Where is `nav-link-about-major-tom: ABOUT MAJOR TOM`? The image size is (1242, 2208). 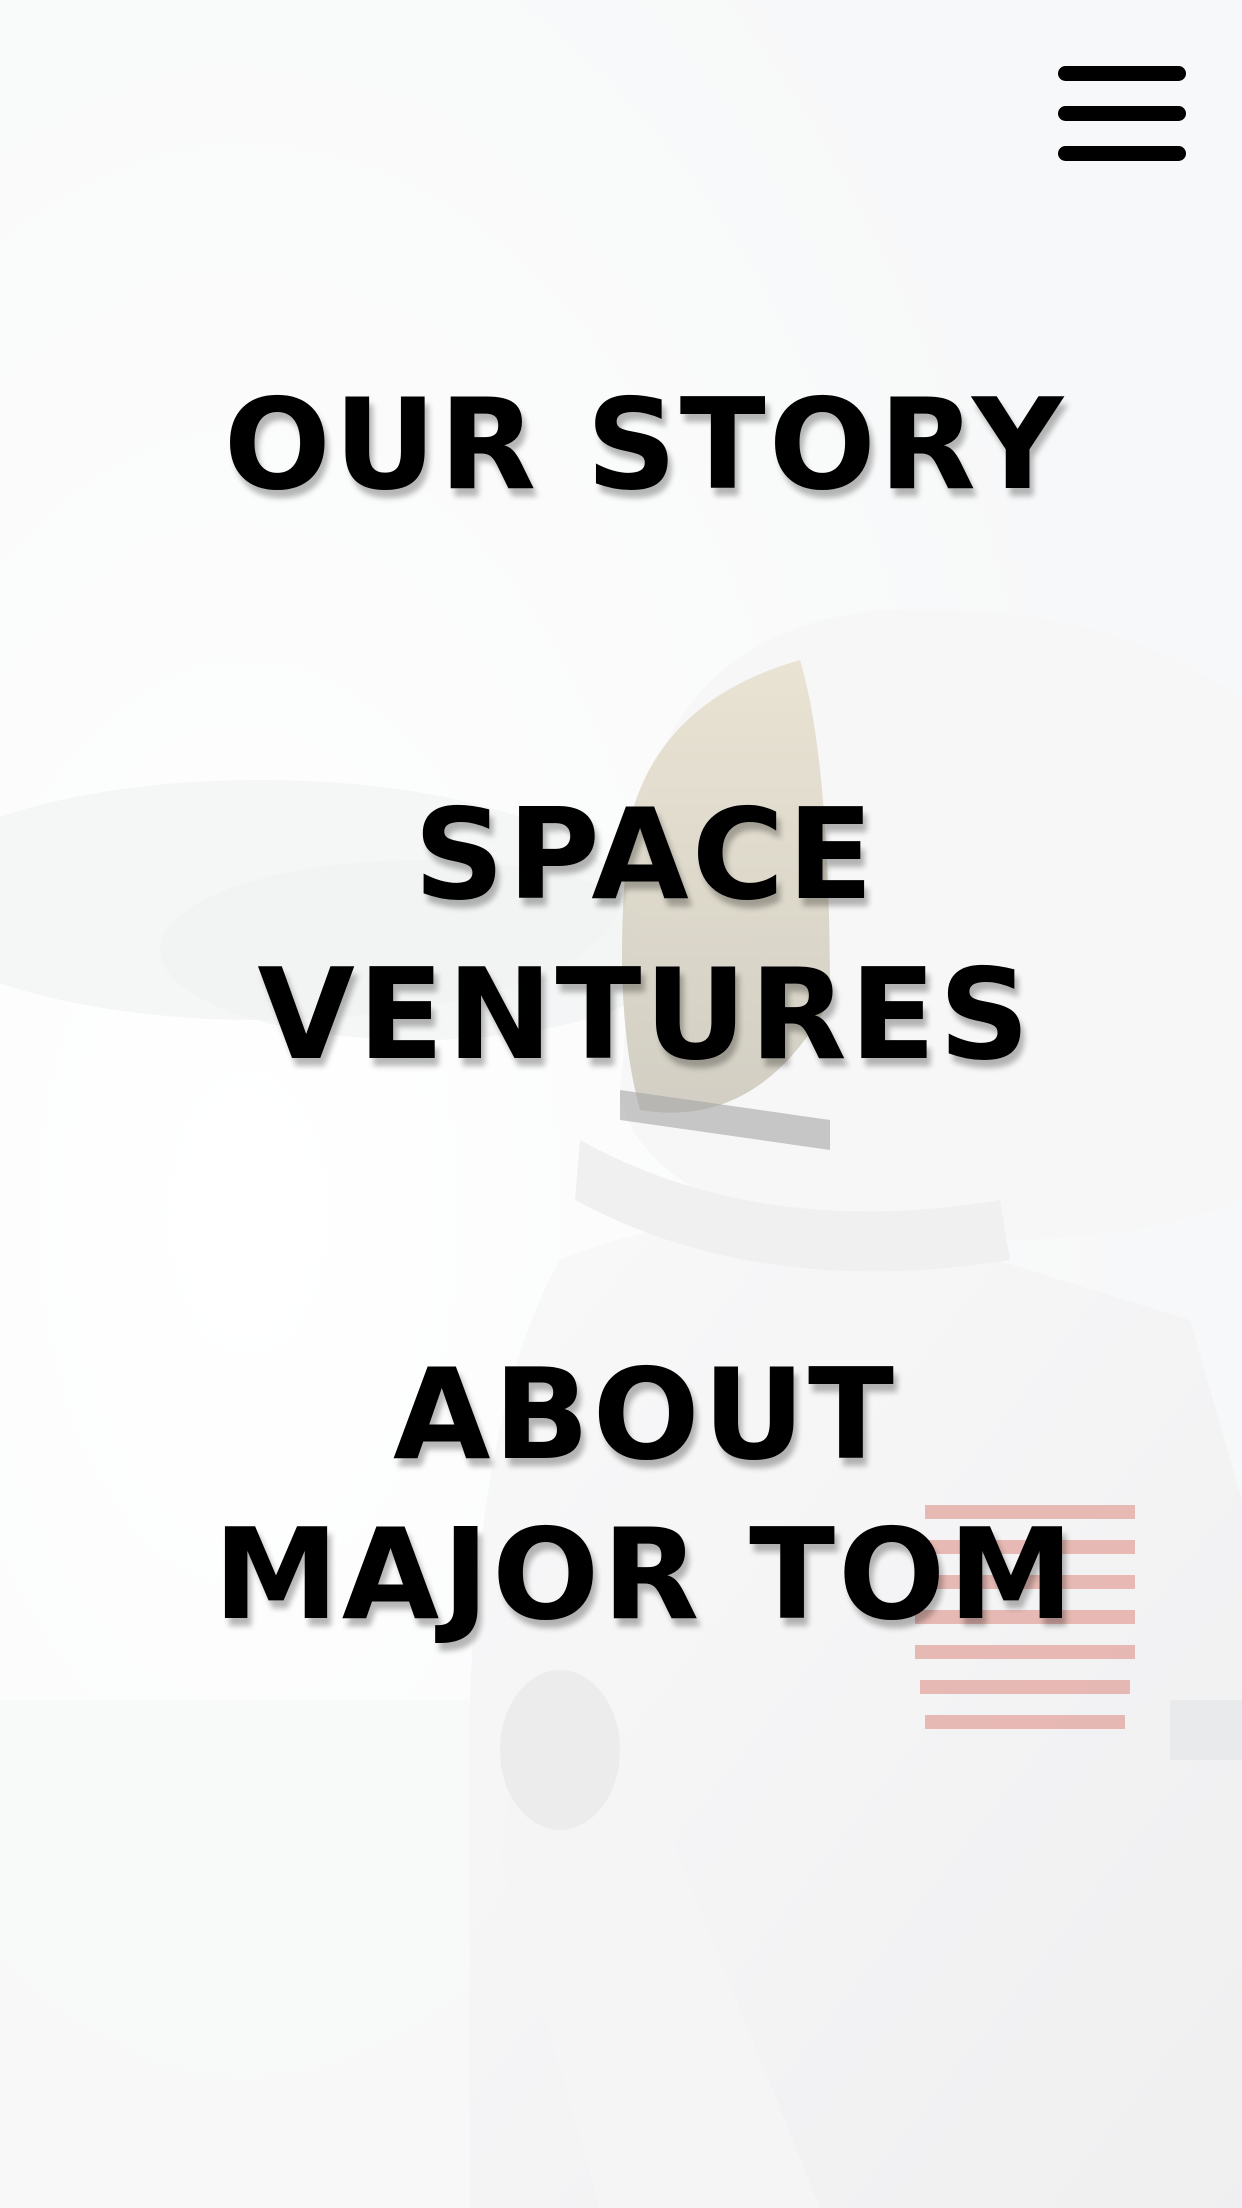
nav-link-about-major-tom: ABOUT MAJOR TOM is located at coordinates (621, 1495).